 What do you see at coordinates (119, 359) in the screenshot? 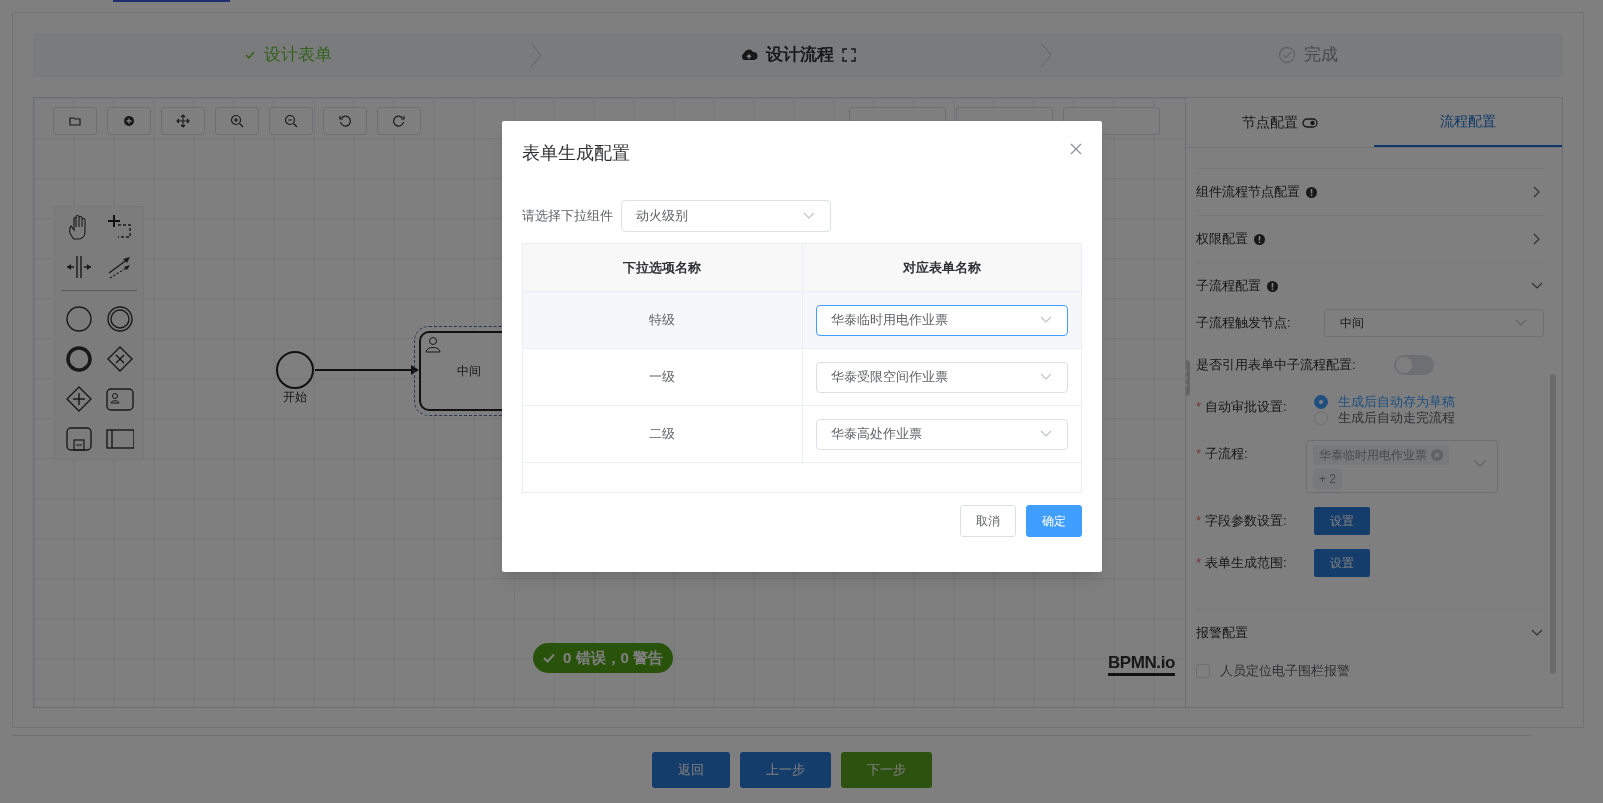
I see `diamond-x-icon` at bounding box center [119, 359].